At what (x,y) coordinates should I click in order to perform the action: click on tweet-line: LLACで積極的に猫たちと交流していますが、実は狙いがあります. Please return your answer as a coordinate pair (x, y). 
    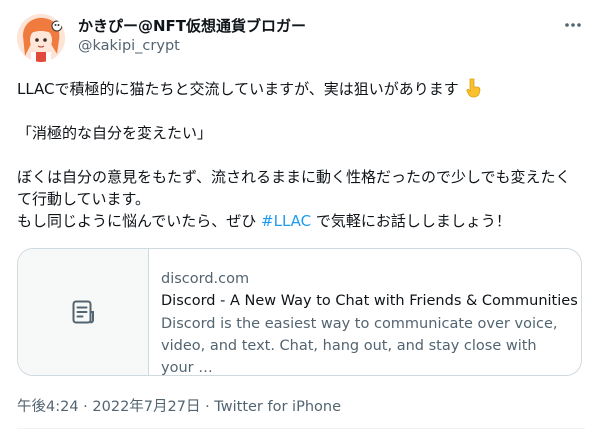
    Looking at the image, I should click on (301, 89).